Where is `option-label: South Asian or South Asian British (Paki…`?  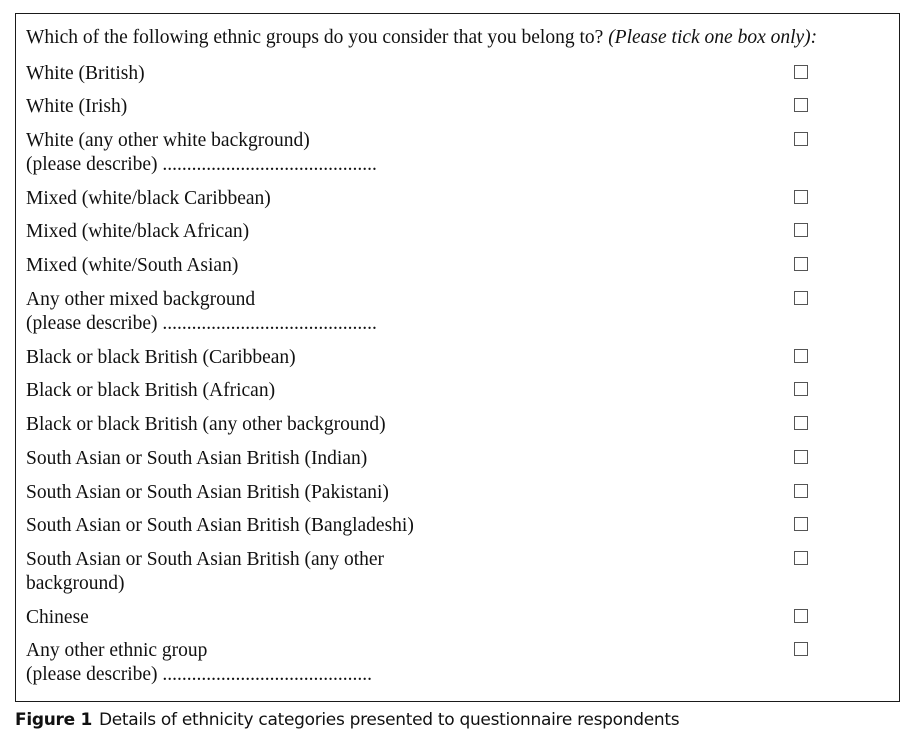 option-label: South Asian or South Asian British (Paki… is located at coordinates (207, 492).